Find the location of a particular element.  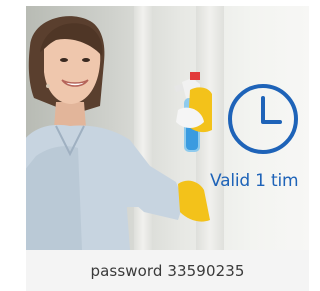

clock-icon is located at coordinates (263, 119).